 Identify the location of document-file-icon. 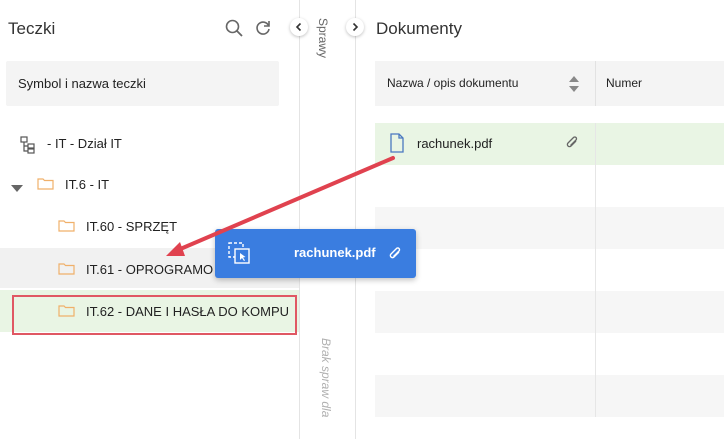
(397, 145).